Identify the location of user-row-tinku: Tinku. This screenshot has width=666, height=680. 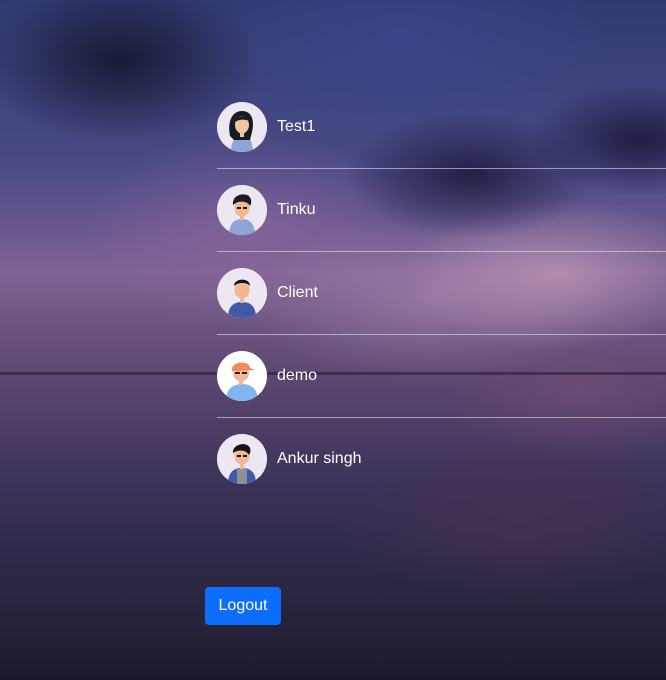
(441, 210).